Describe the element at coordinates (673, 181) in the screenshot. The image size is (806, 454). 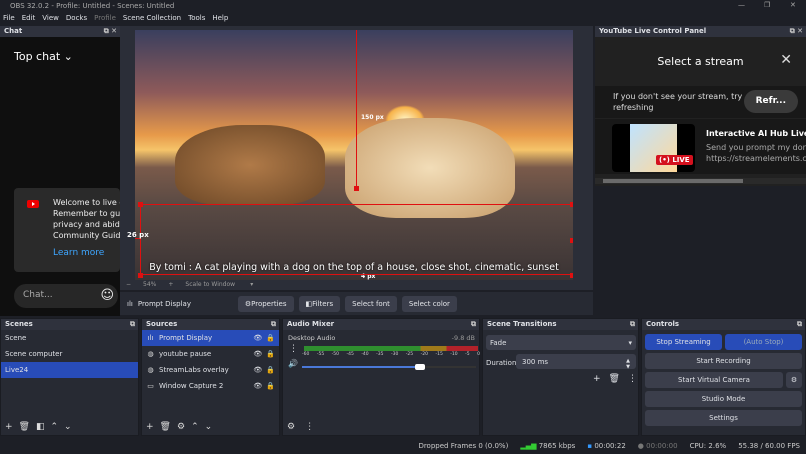
I see `scrollbar-thumb` at that location.